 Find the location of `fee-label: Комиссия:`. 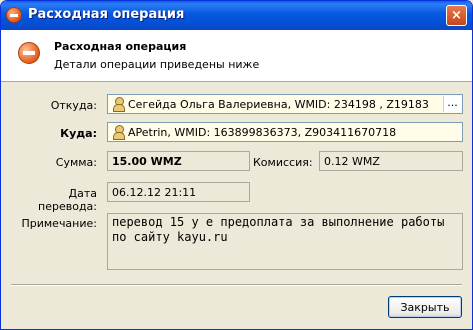

fee-label: Комиссия: is located at coordinates (283, 162).